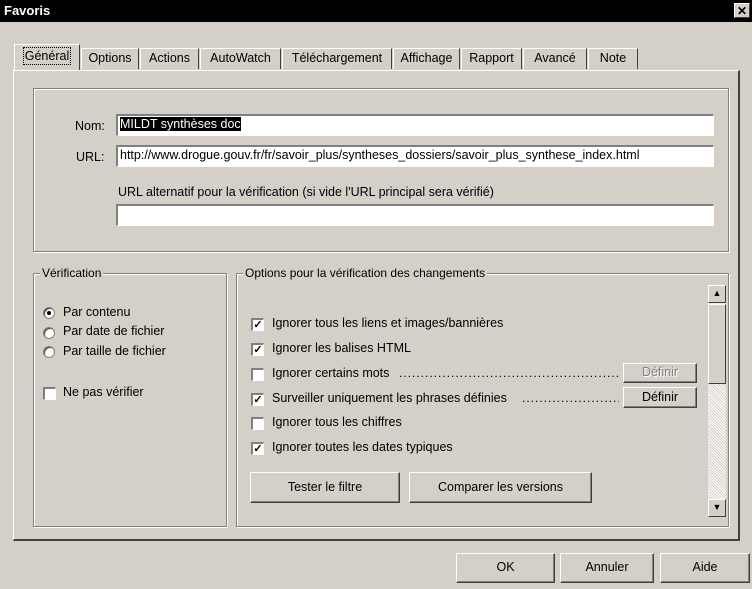  Describe the element at coordinates (257, 374) in the screenshot. I see `checkbox-ignore-words` at that location.